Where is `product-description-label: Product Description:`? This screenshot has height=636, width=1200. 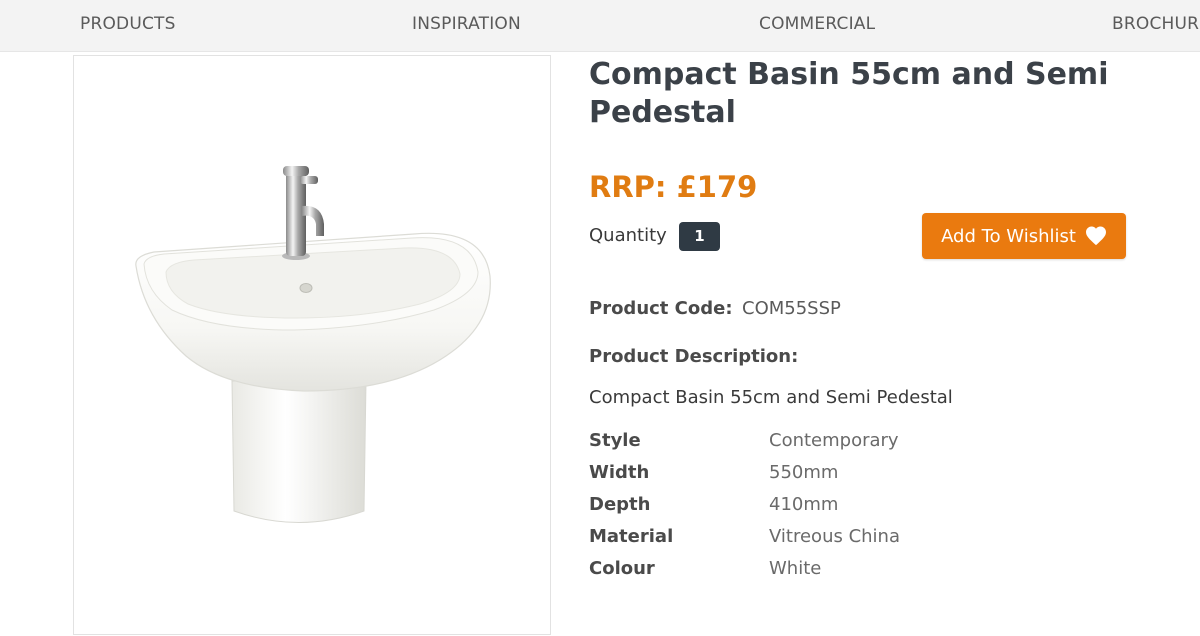 product-description-label: Product Description: is located at coordinates (694, 356).